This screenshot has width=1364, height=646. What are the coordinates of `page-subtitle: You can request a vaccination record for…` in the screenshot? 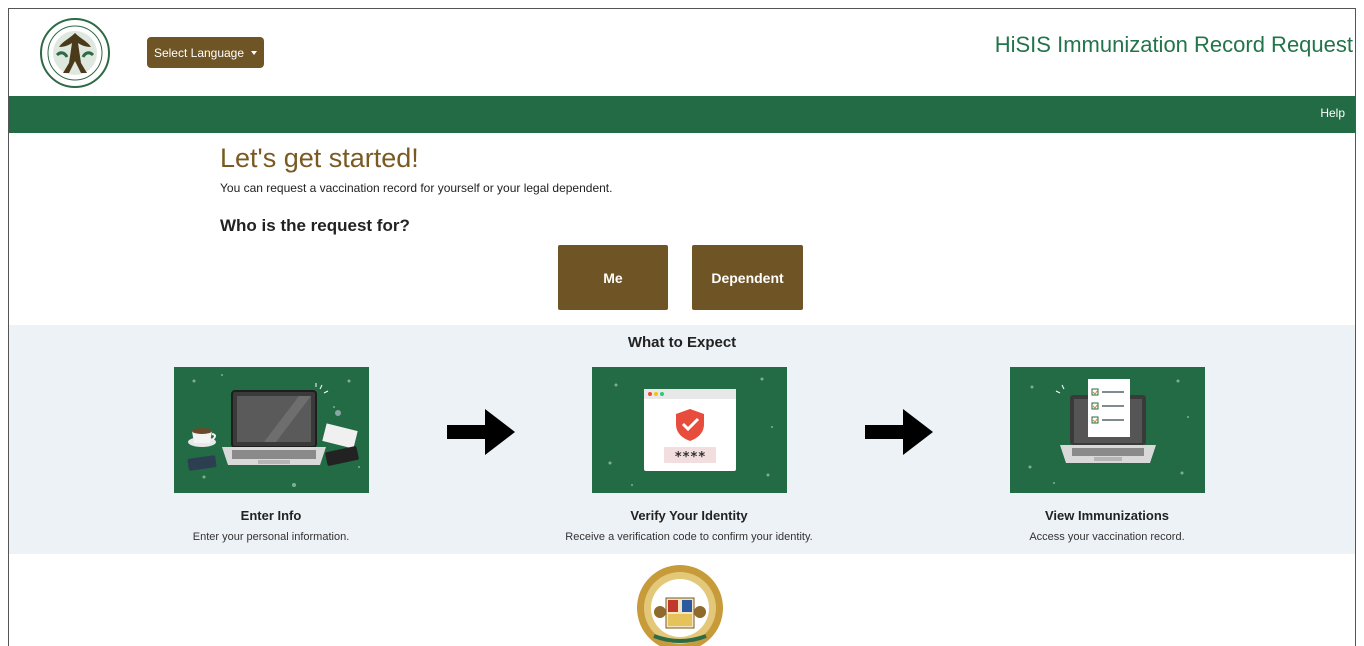 It's located at (416, 188).